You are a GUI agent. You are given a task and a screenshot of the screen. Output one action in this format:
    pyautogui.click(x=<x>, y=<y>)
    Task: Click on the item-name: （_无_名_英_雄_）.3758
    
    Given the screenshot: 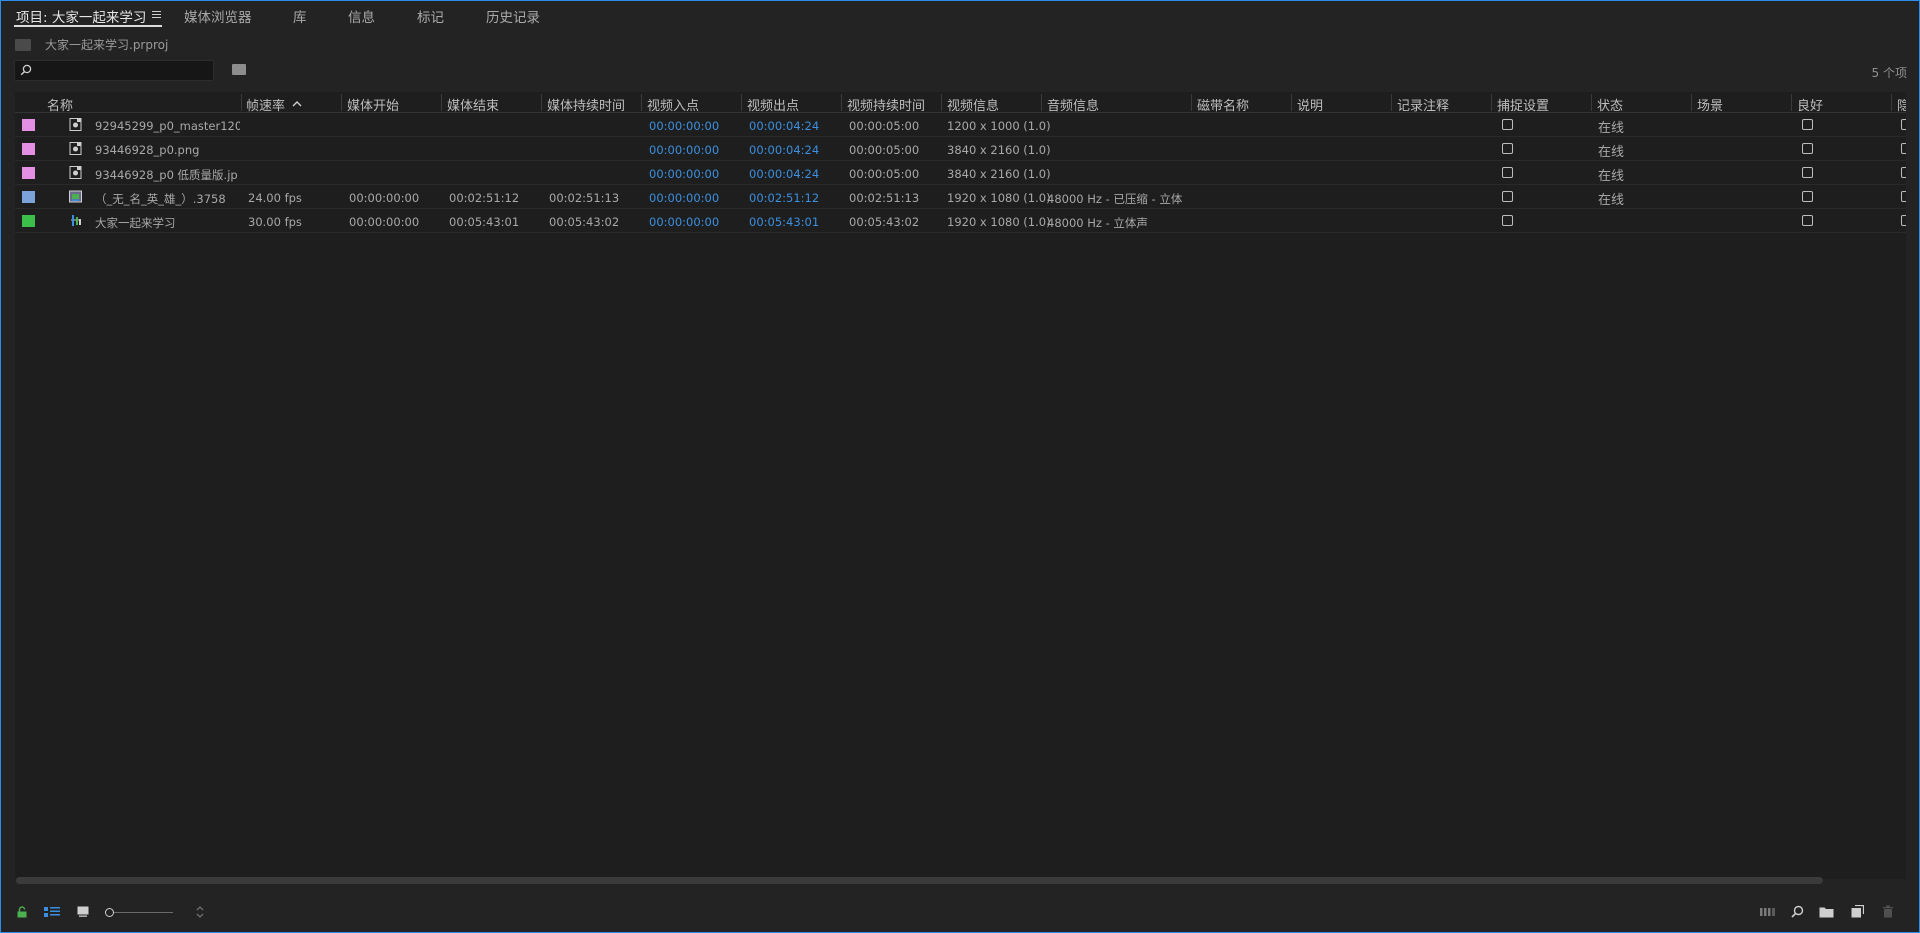 What is the action you would take?
    pyautogui.click(x=167, y=199)
    